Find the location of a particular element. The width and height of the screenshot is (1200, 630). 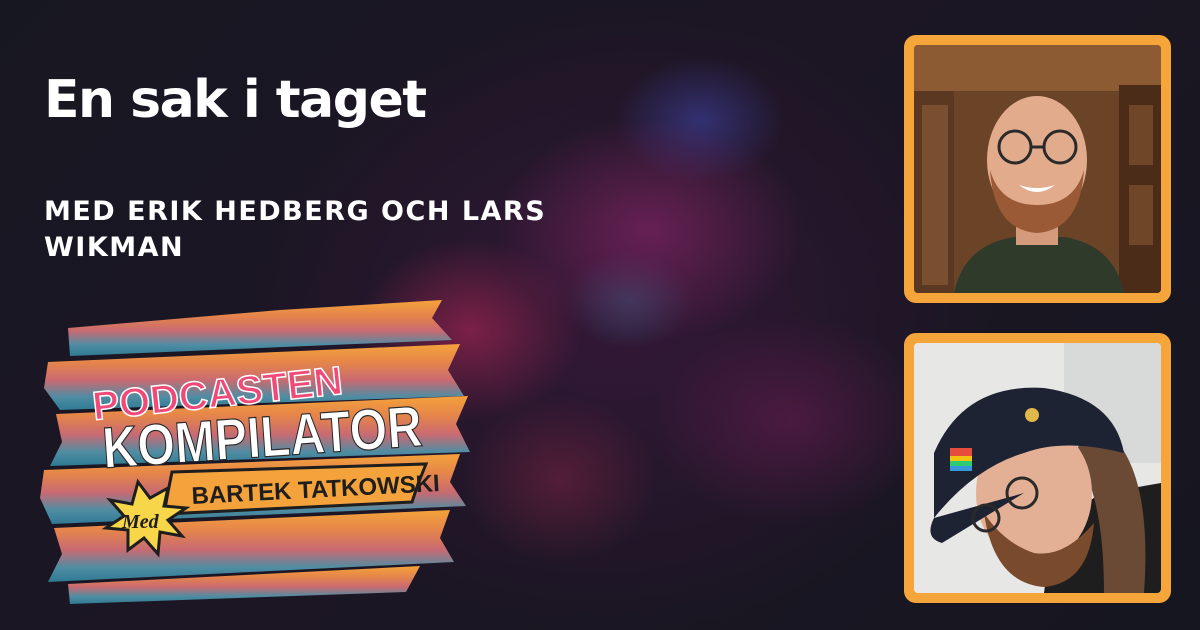

host-photo is located at coordinates (1037, 169).